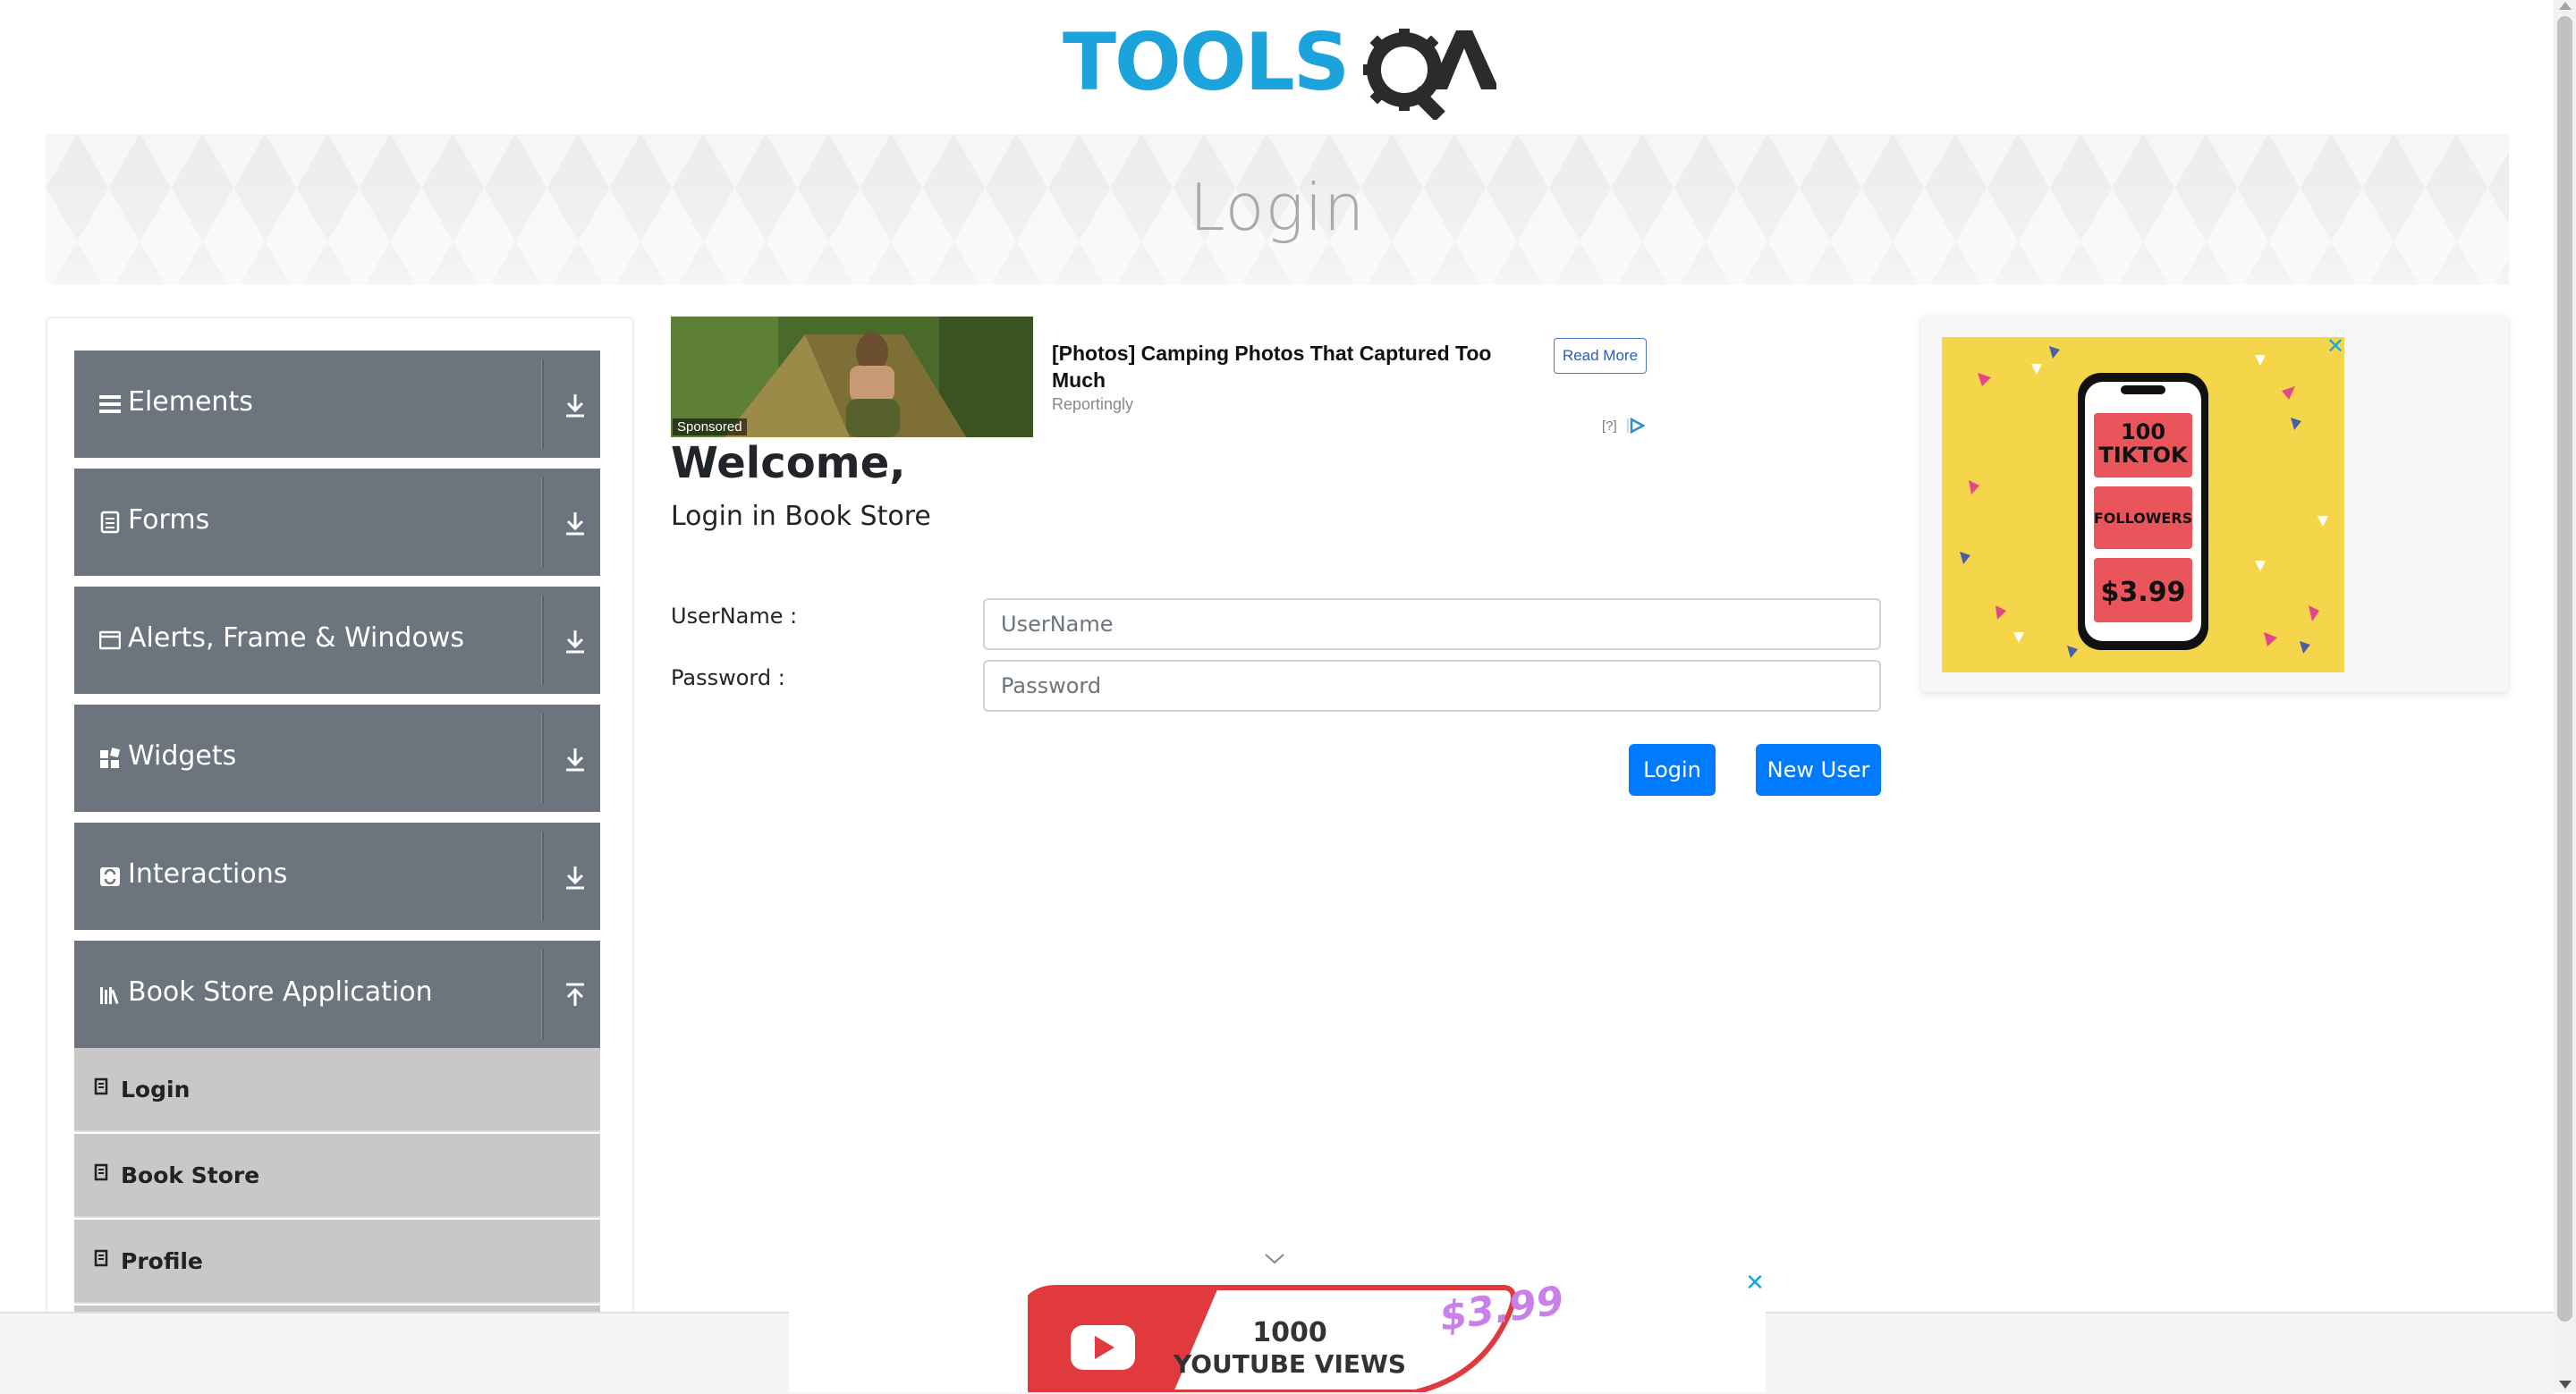 Image resolution: width=2576 pixels, height=1394 pixels. Describe the element at coordinates (337, 522) in the screenshot. I see `sidebar-group-forms: Forms` at that location.